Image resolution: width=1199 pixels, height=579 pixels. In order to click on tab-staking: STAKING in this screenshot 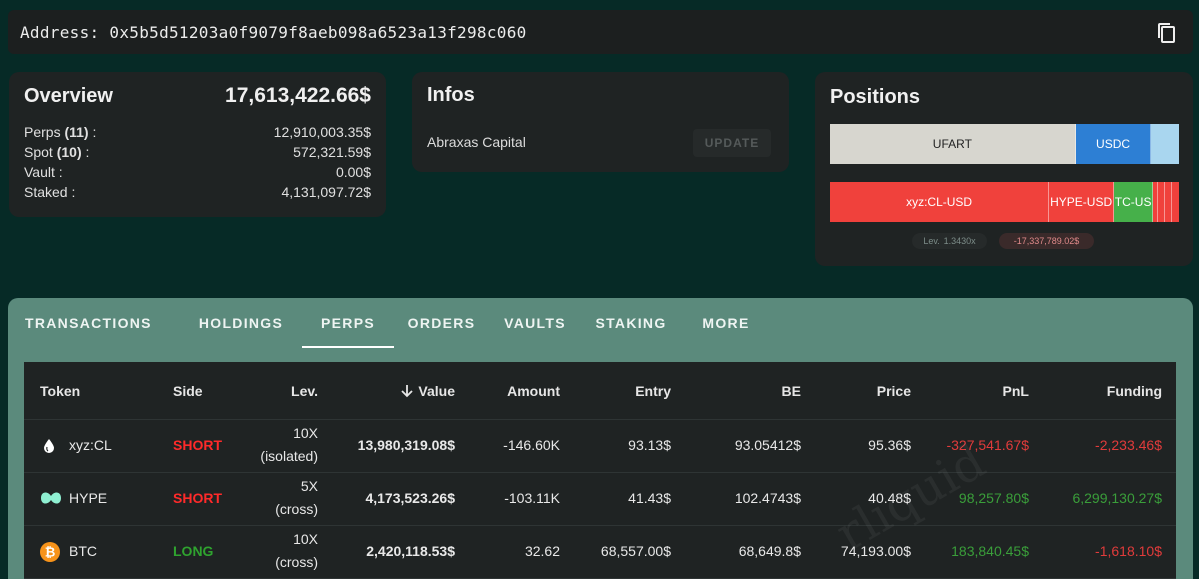, I will do `click(631, 323)`.